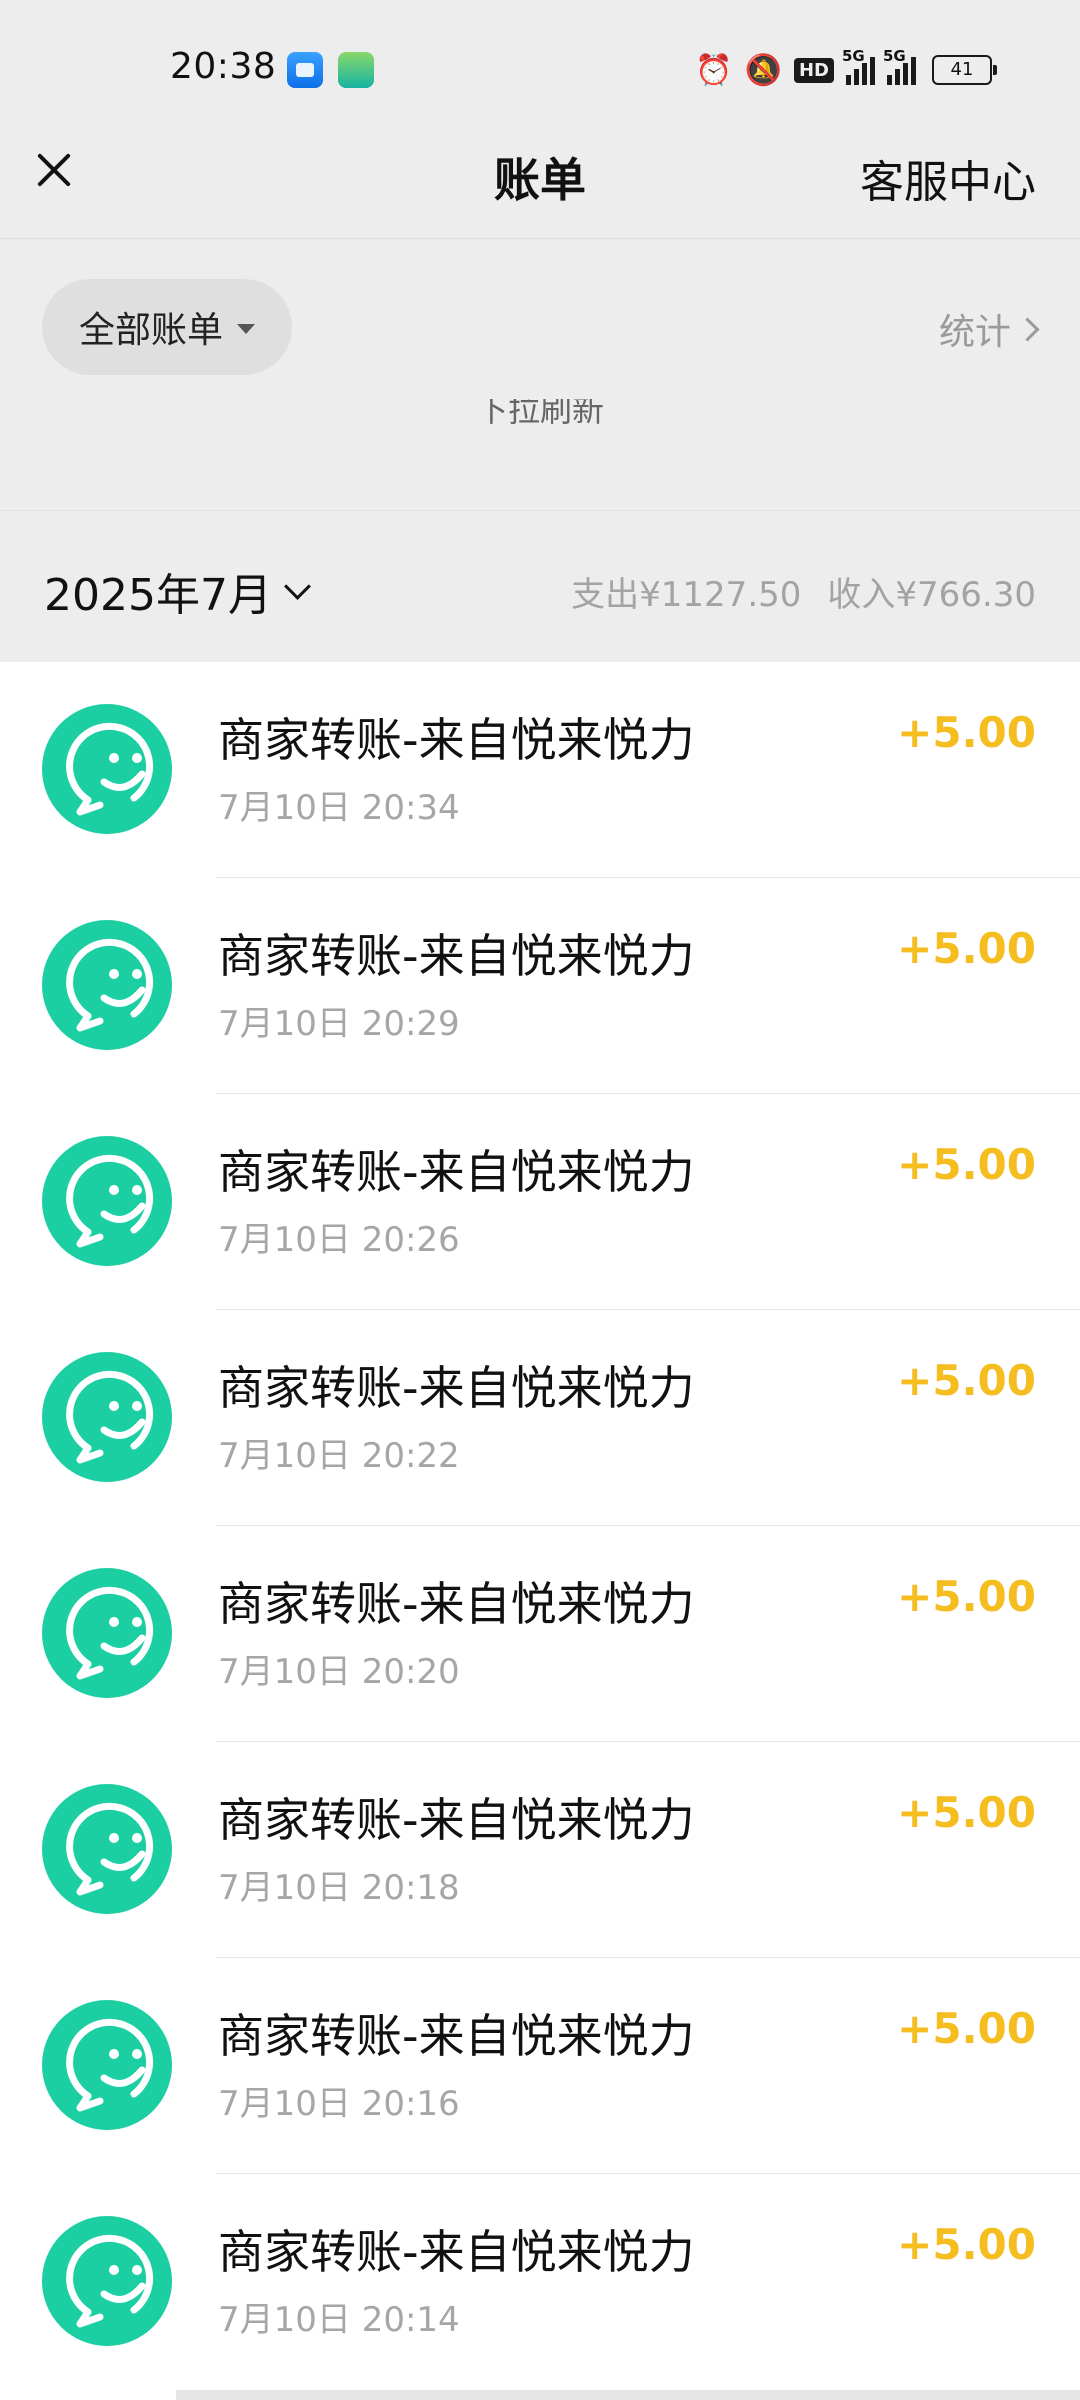 The width and height of the screenshot is (1080, 2400). I want to click on filter-area: 全部账单 统计 下拉刷新, so click(540, 374).